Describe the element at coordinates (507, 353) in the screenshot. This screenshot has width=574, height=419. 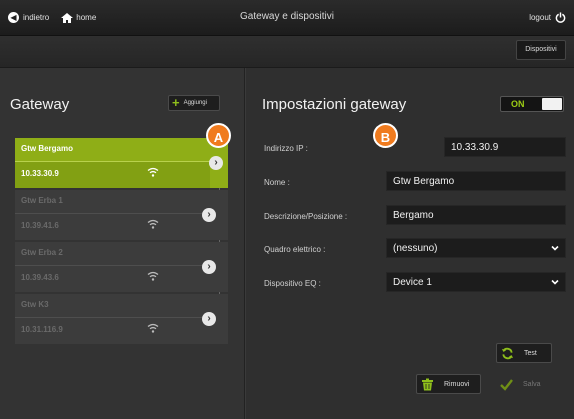
I see `refresh-icon` at that location.